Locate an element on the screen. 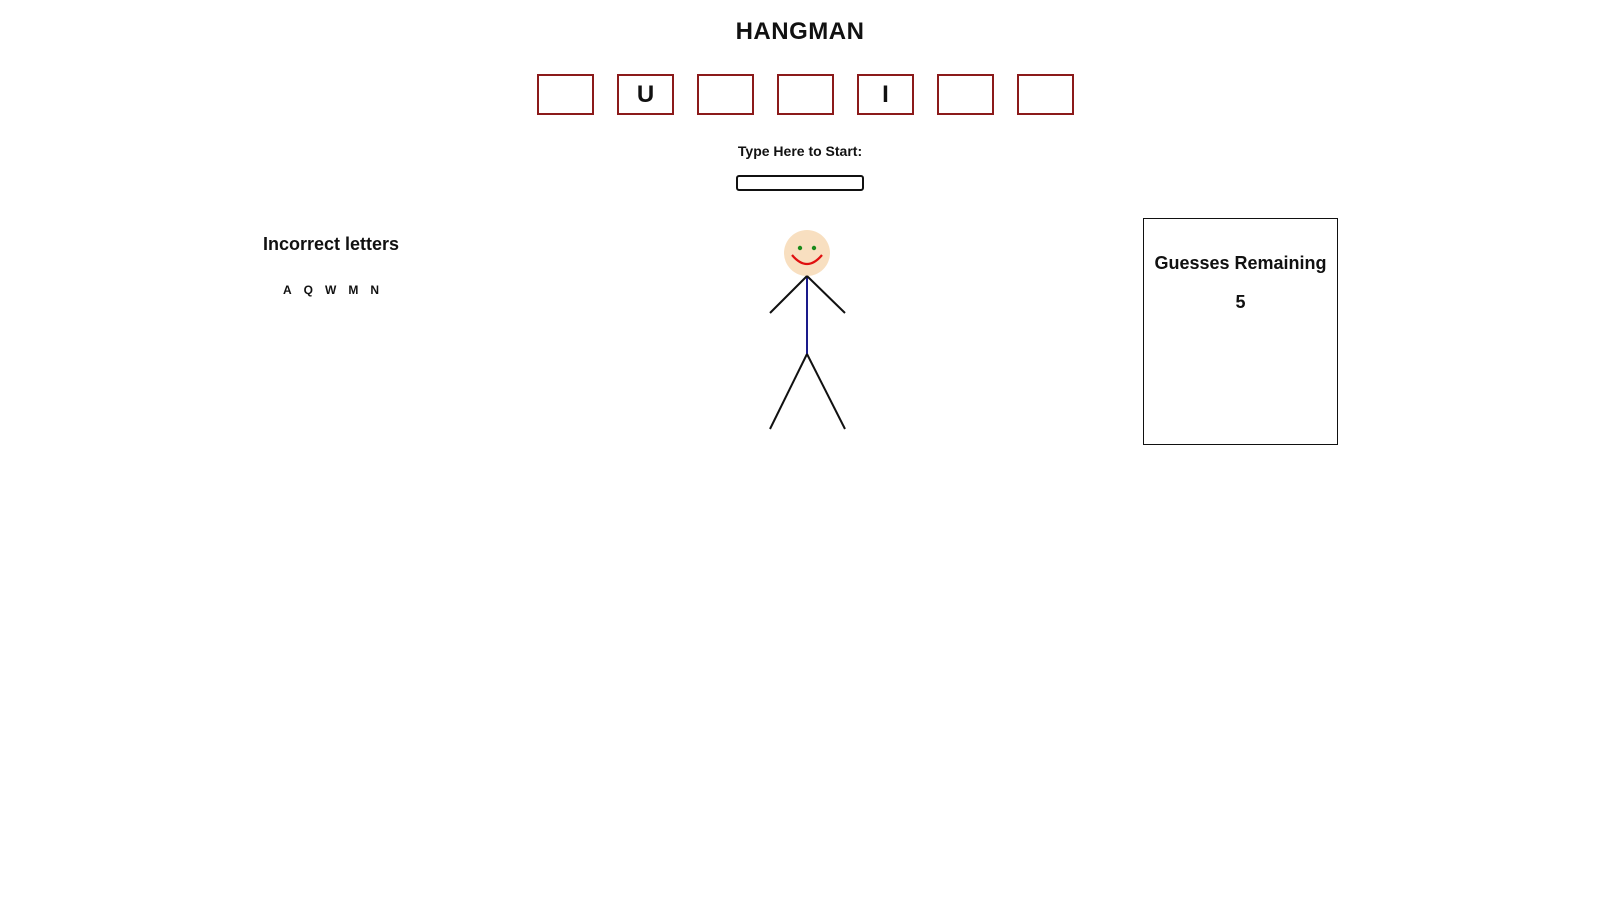 Image resolution: width=1600 pixels, height=900 pixels. input-prompt: Type Here to Start: is located at coordinates (800, 151).